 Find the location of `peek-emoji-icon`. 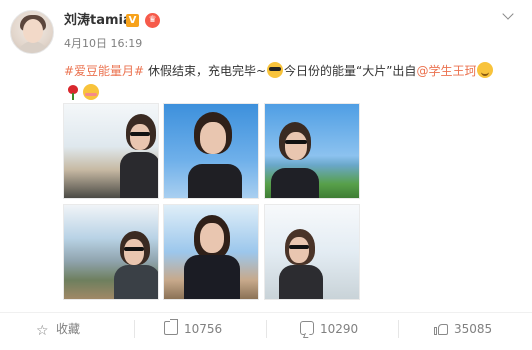

peek-emoji-icon is located at coordinates (485, 70).